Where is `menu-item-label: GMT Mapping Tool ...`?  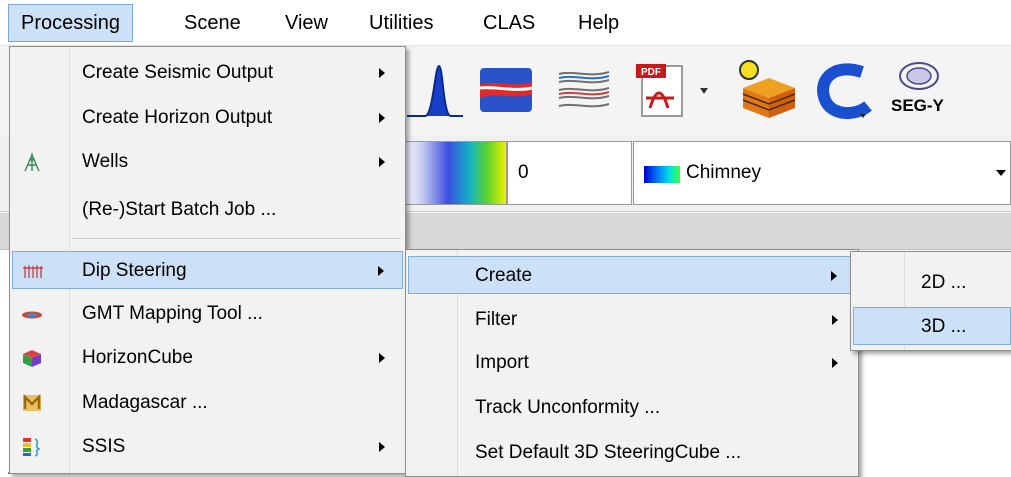 menu-item-label: GMT Mapping Tool ... is located at coordinates (172, 313).